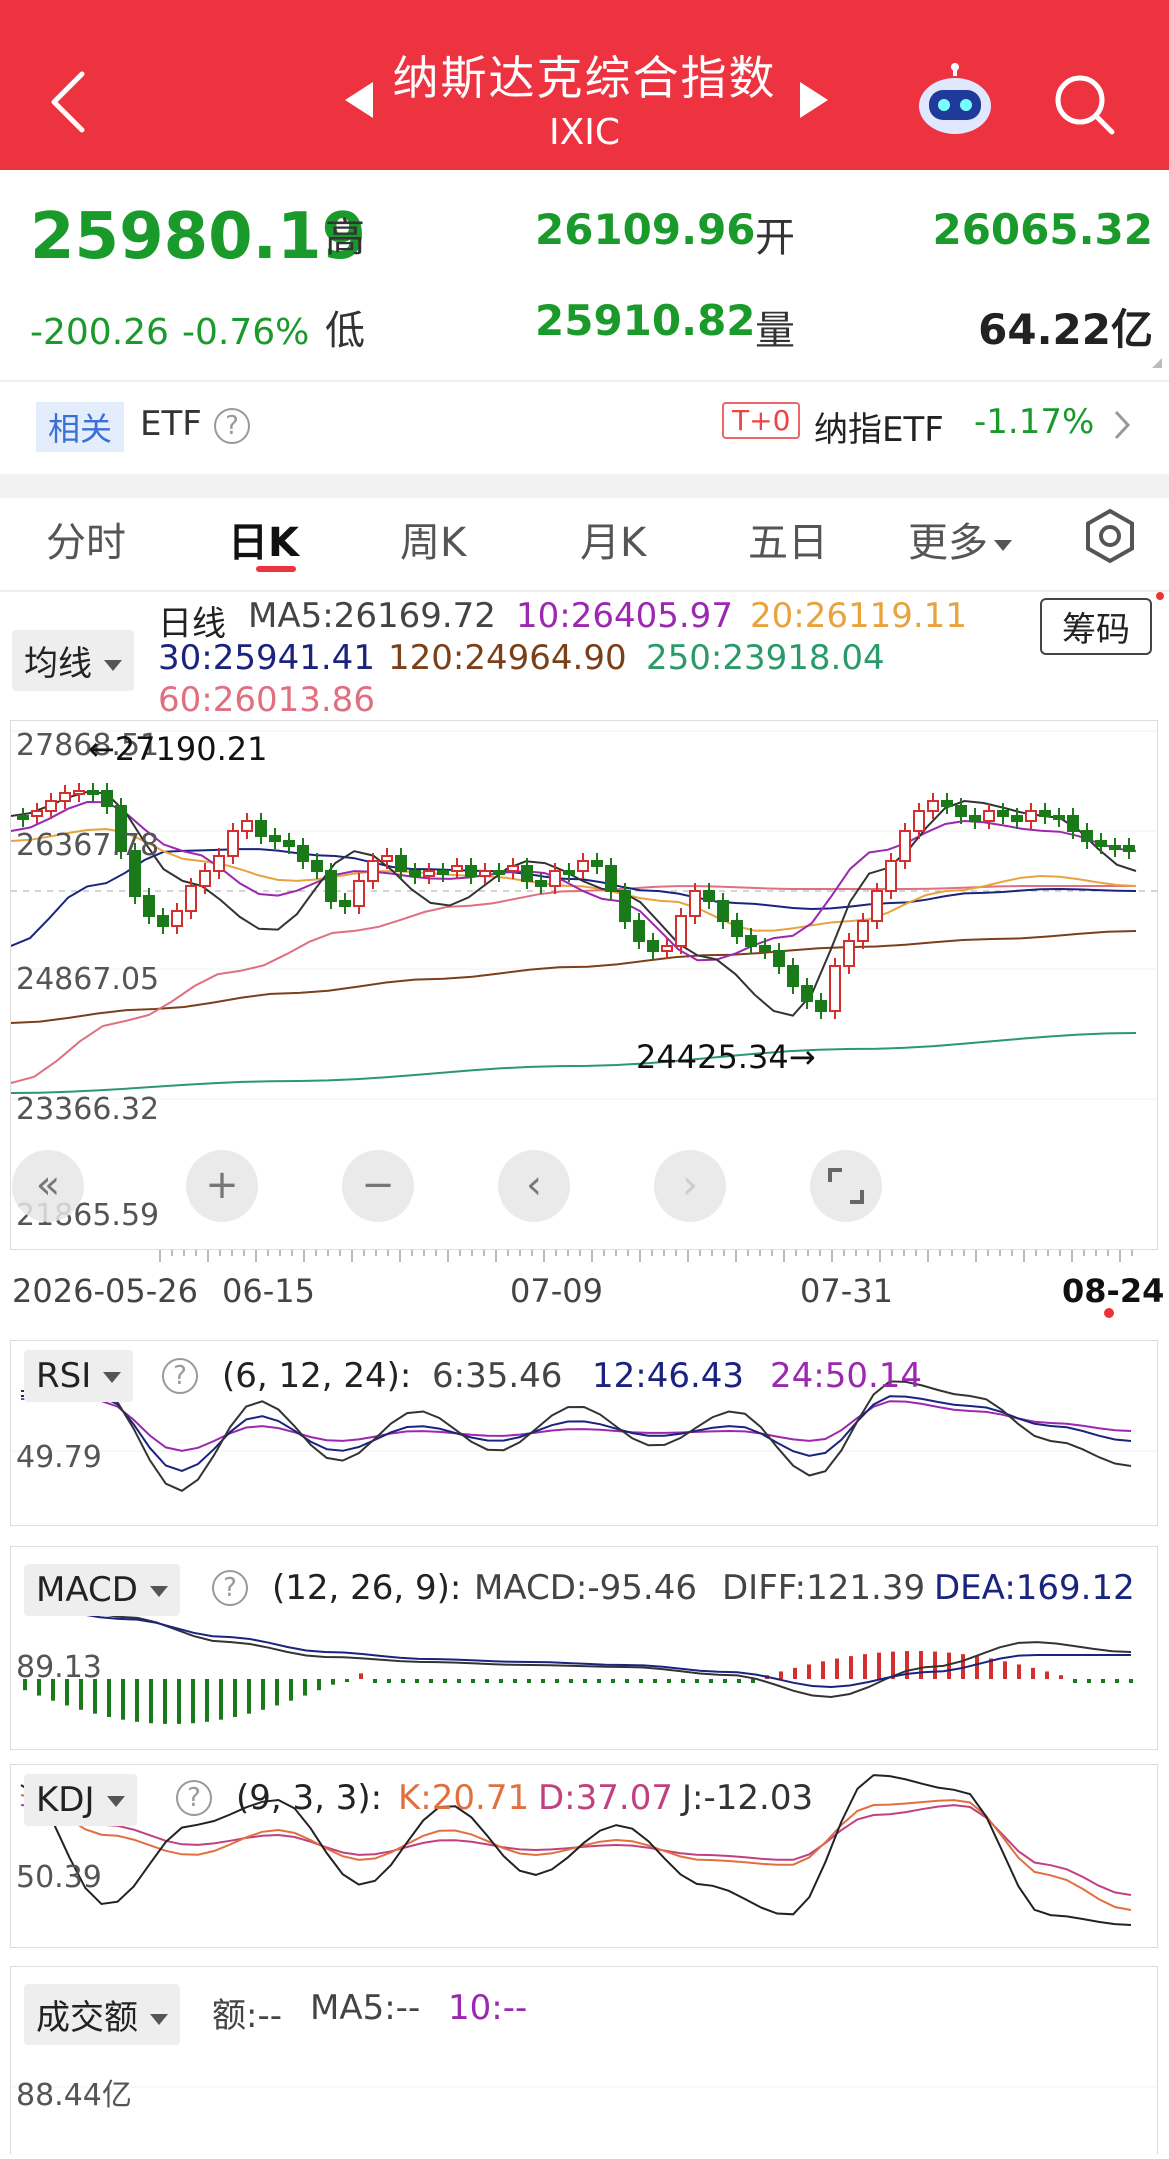 This screenshot has width=1169, height=2159. Describe the element at coordinates (263, 539) in the screenshot. I see `tab-daily-k: 日K` at that location.